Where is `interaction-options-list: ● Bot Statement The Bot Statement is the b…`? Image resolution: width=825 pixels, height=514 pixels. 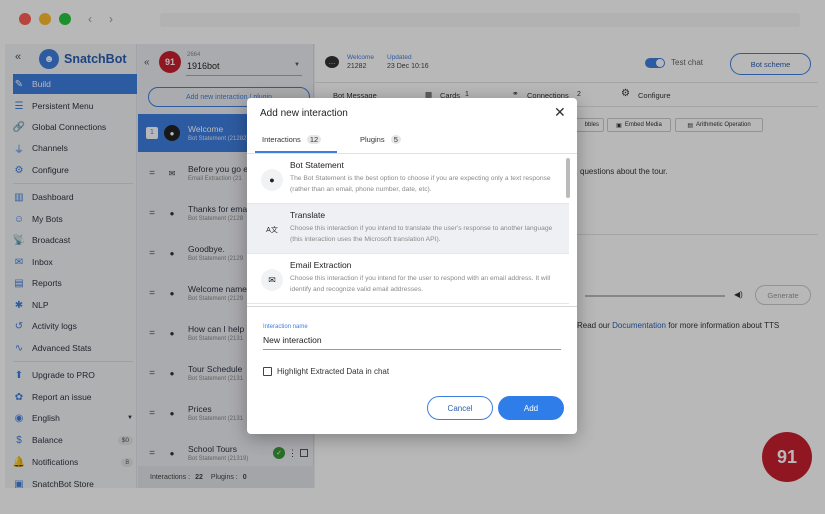 interaction-options-list: ● Bot Statement The Bot Statement is the b… is located at coordinates (412, 230).